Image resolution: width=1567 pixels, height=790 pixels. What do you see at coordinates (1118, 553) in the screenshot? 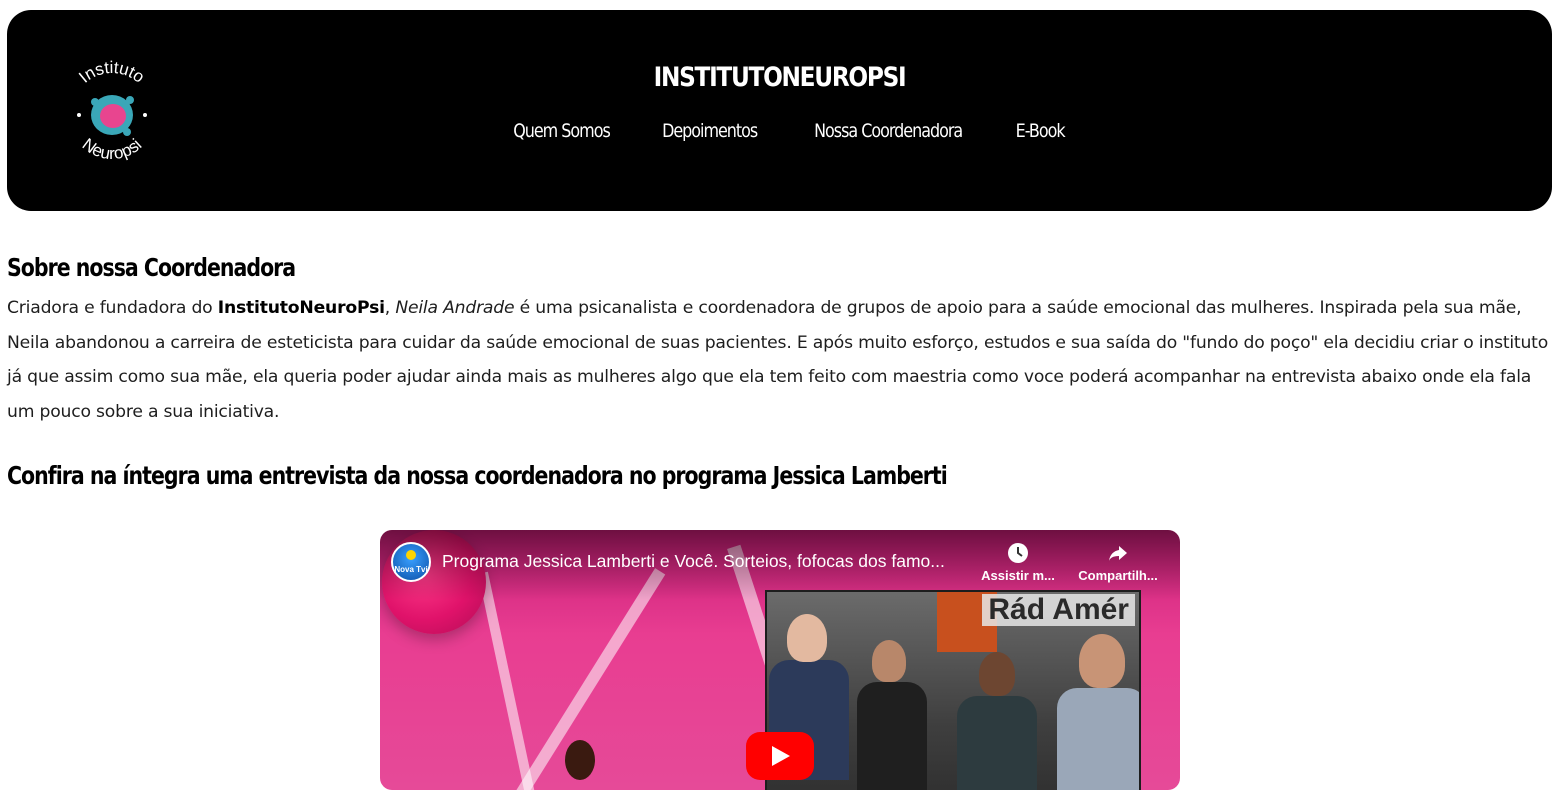
I see `share-icon` at bounding box center [1118, 553].